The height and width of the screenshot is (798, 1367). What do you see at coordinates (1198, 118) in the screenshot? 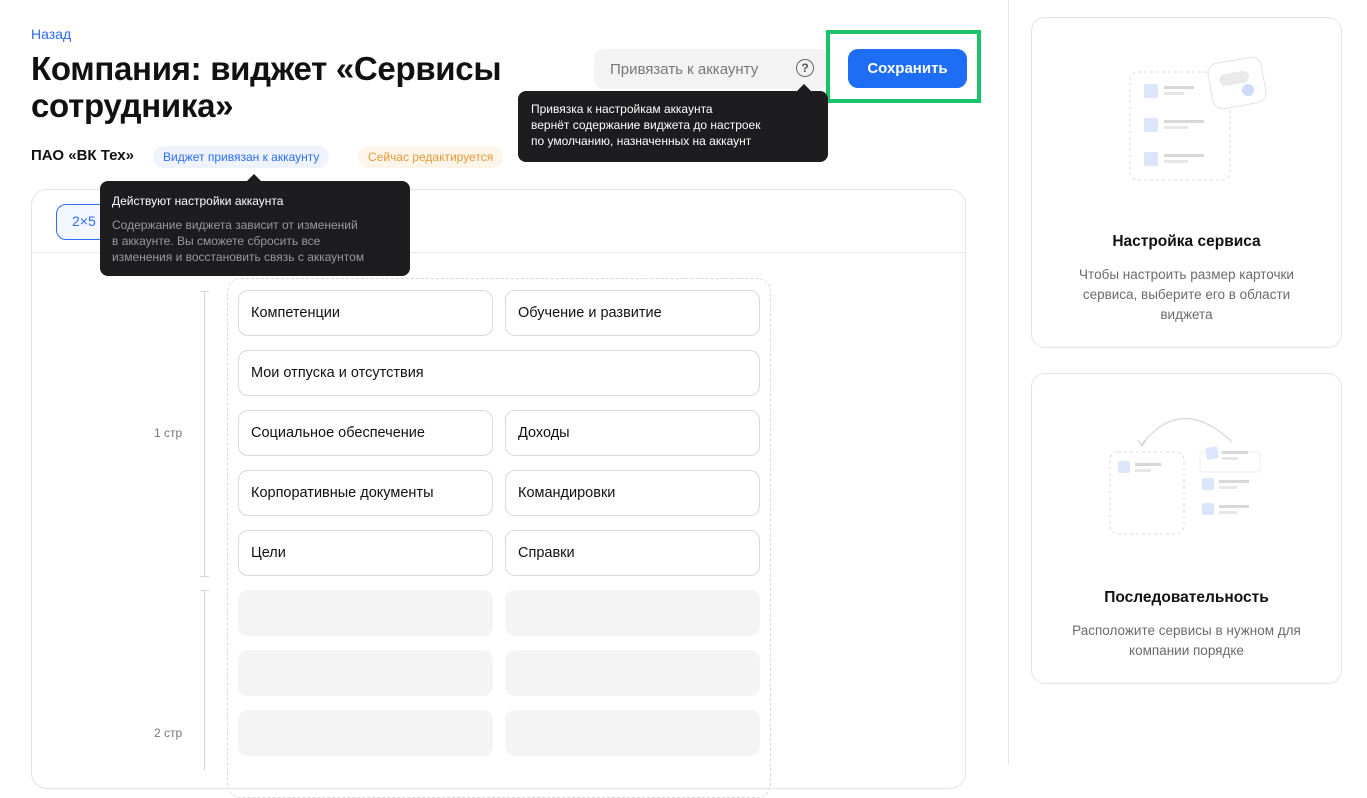
I see `service-setup-illustration` at bounding box center [1198, 118].